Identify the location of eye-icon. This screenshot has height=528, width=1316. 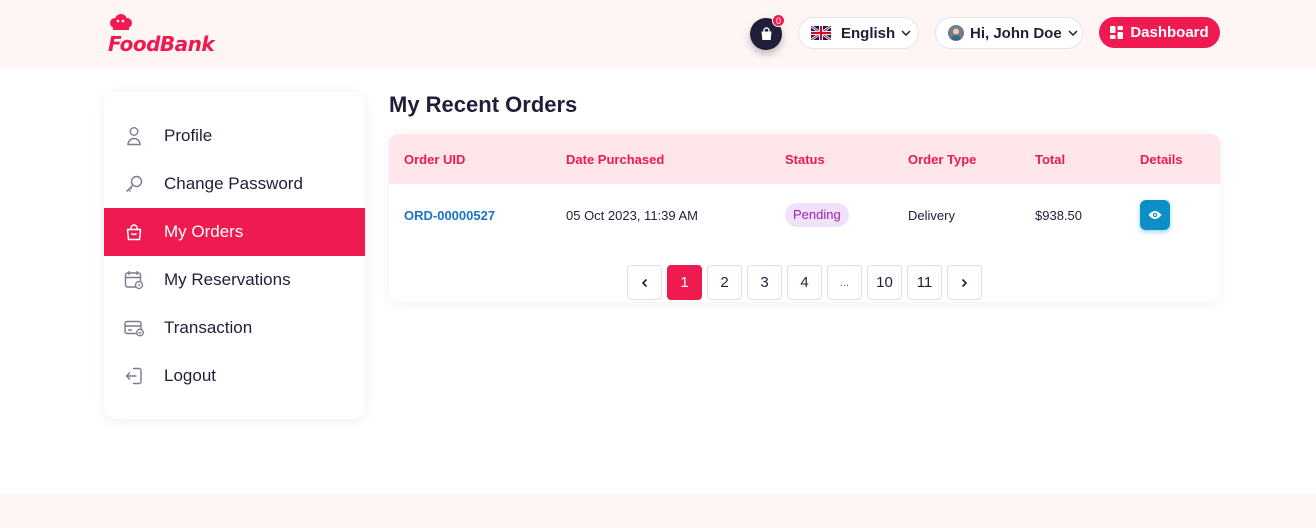
(1155, 215).